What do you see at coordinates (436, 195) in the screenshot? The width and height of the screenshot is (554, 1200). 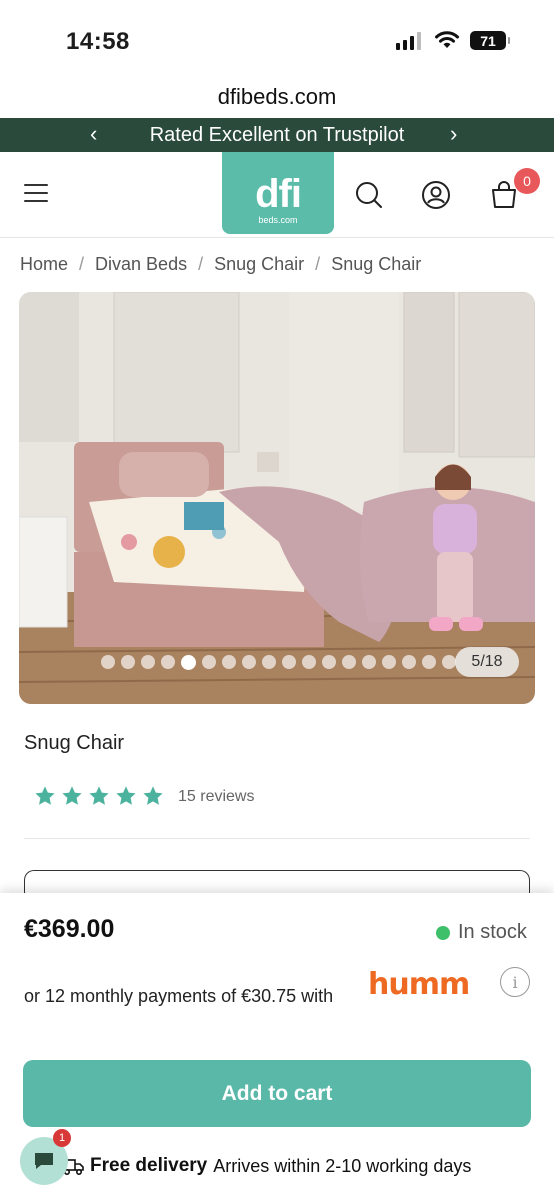 I see `user-icon` at bounding box center [436, 195].